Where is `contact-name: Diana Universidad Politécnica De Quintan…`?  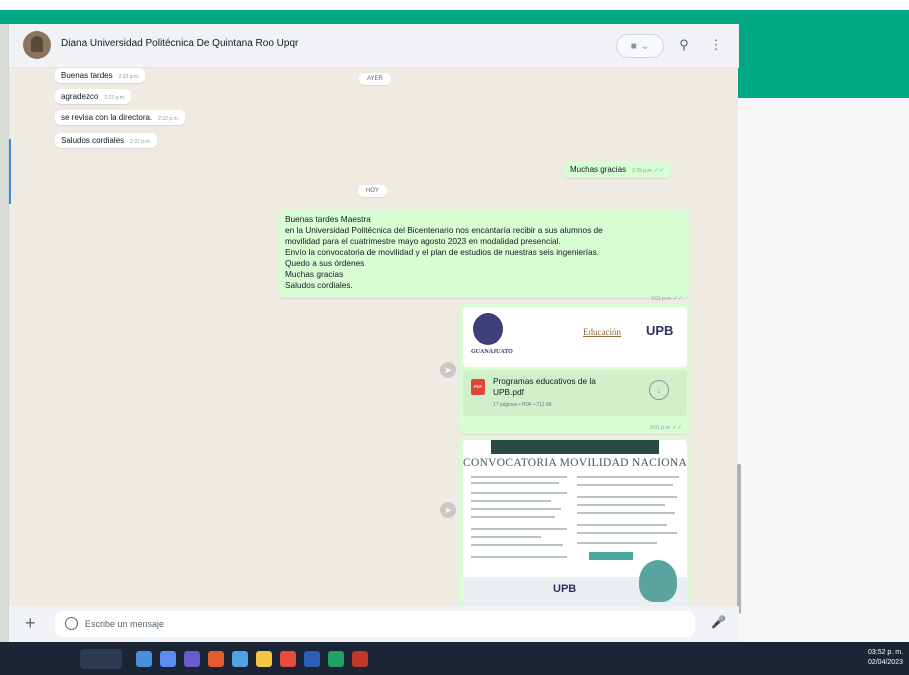 contact-name: Diana Universidad Politécnica De Quintan… is located at coordinates (179, 43).